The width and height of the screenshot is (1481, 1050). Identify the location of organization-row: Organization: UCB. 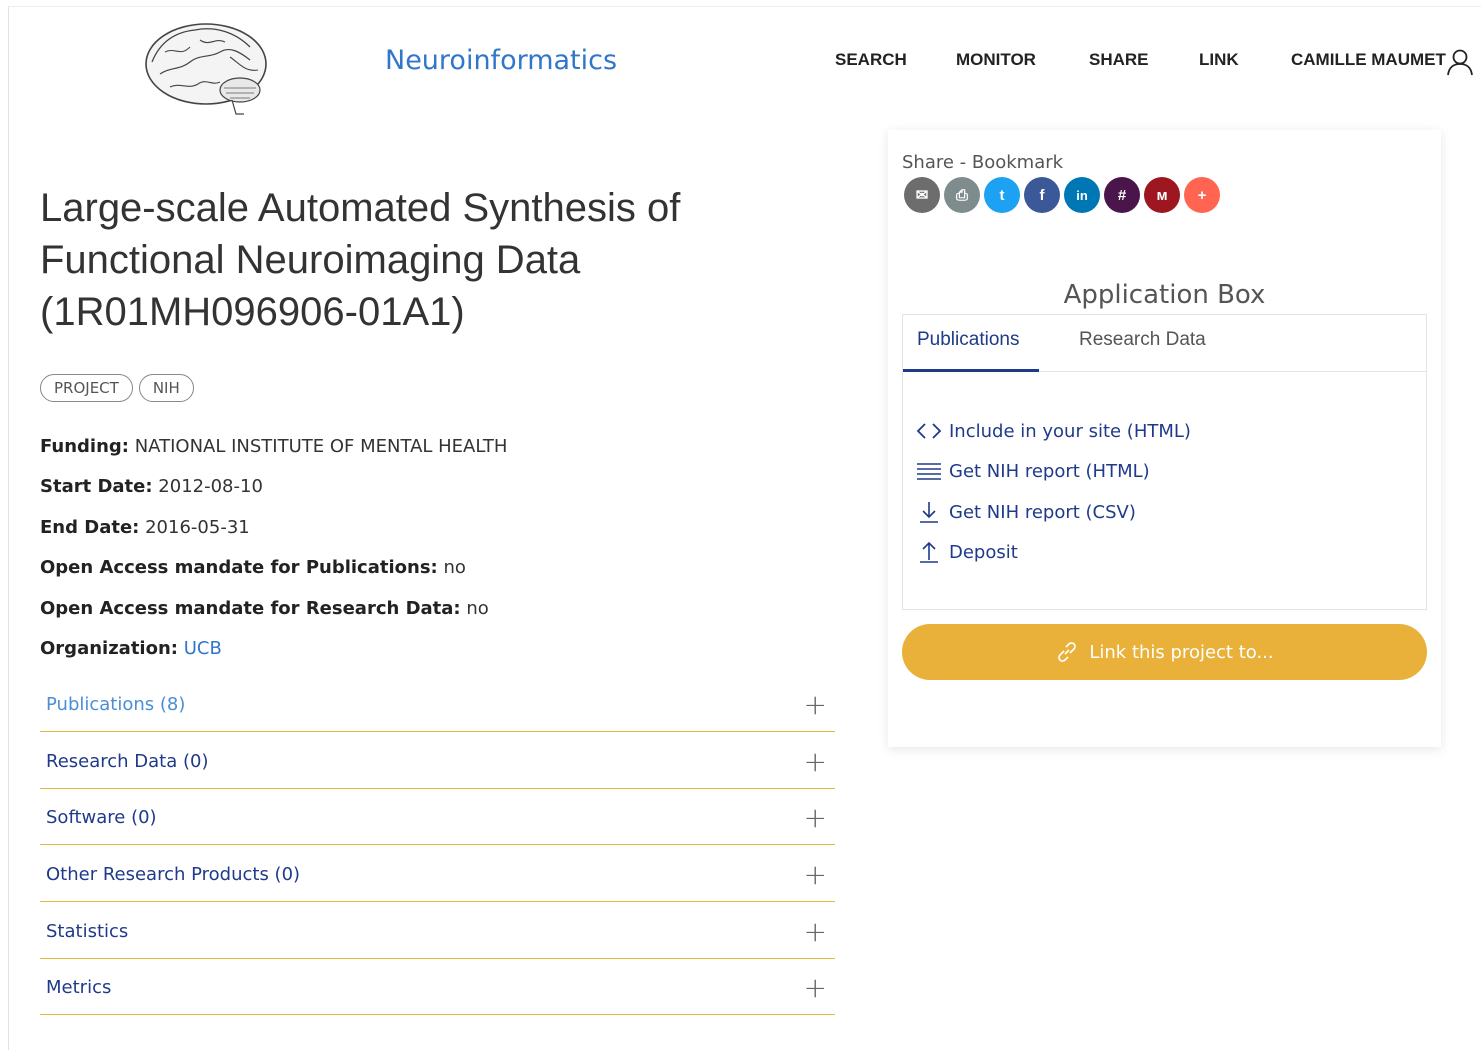
(131, 648).